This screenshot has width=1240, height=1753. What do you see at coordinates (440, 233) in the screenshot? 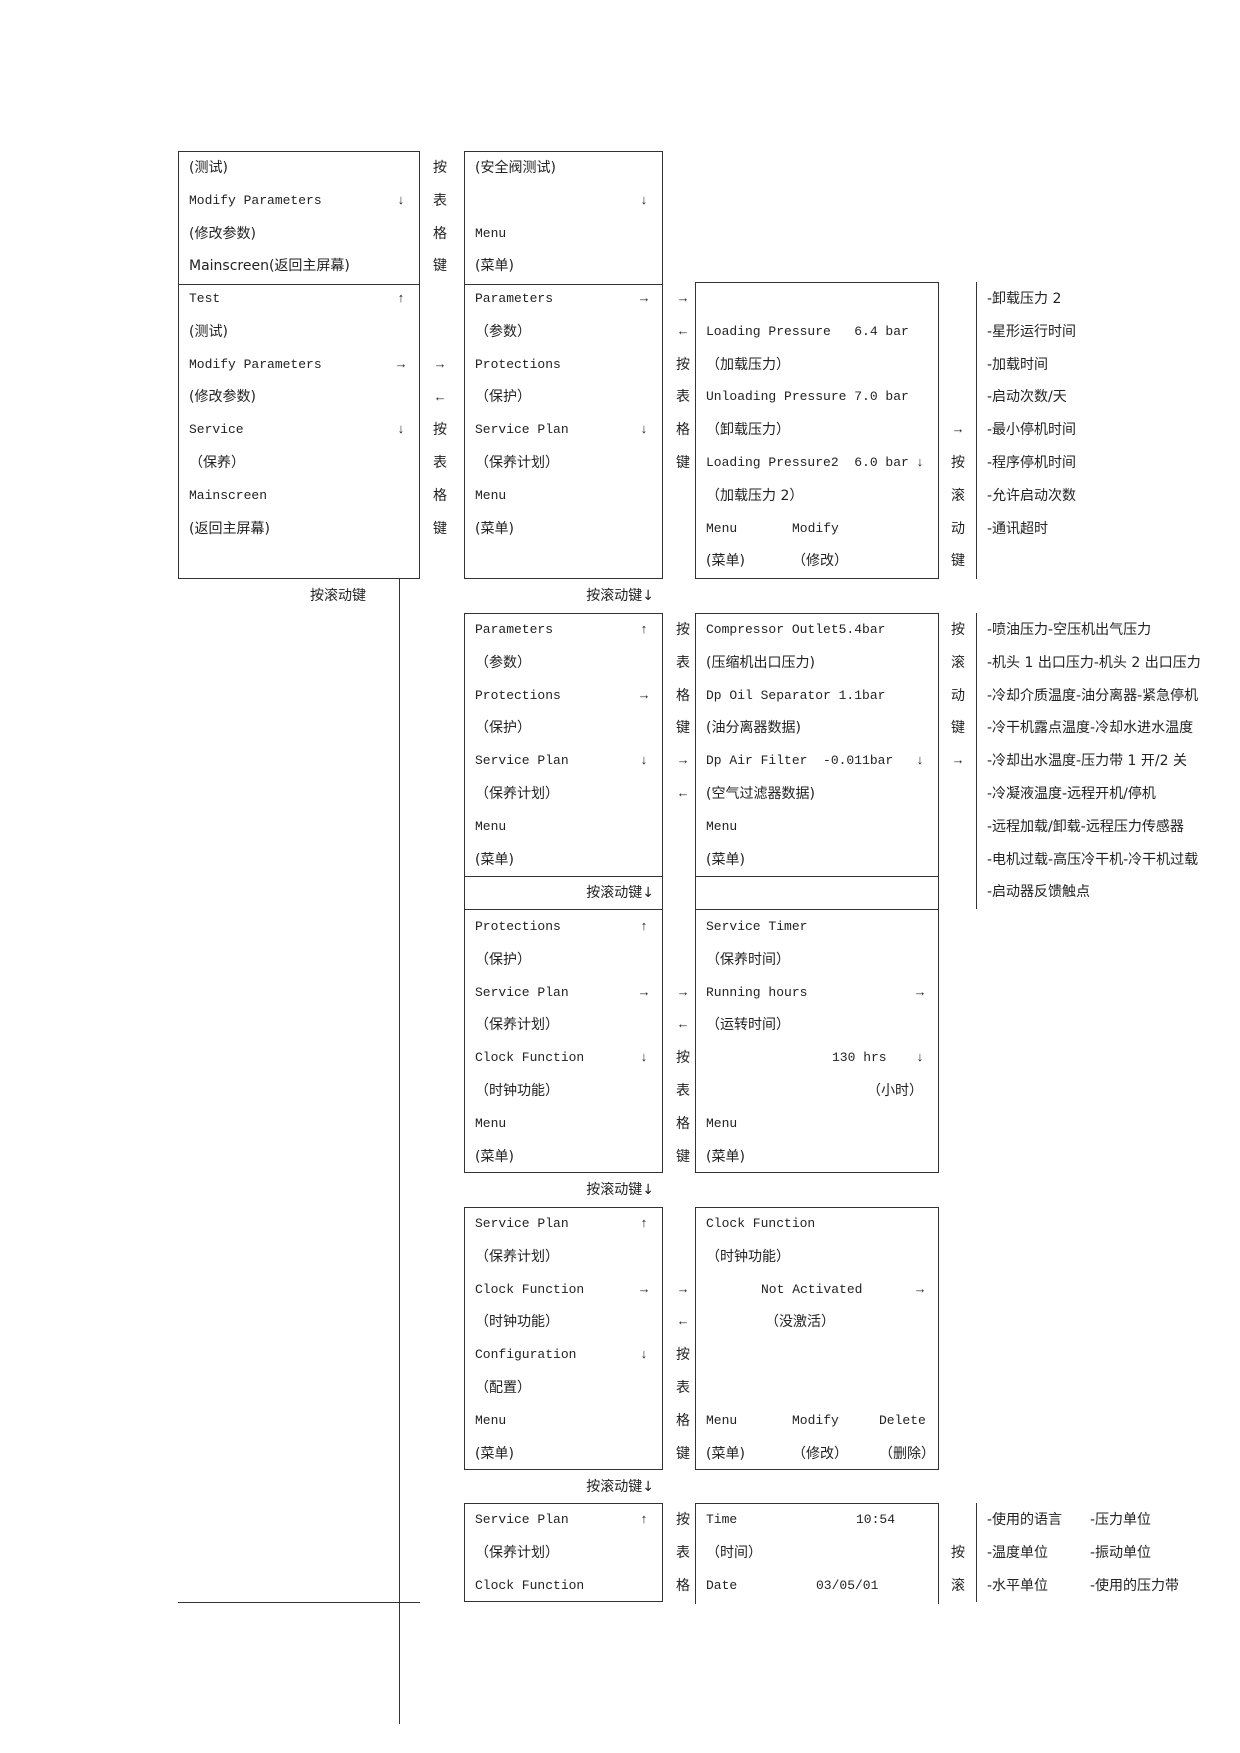
I see `key-hint-char: 格` at bounding box center [440, 233].